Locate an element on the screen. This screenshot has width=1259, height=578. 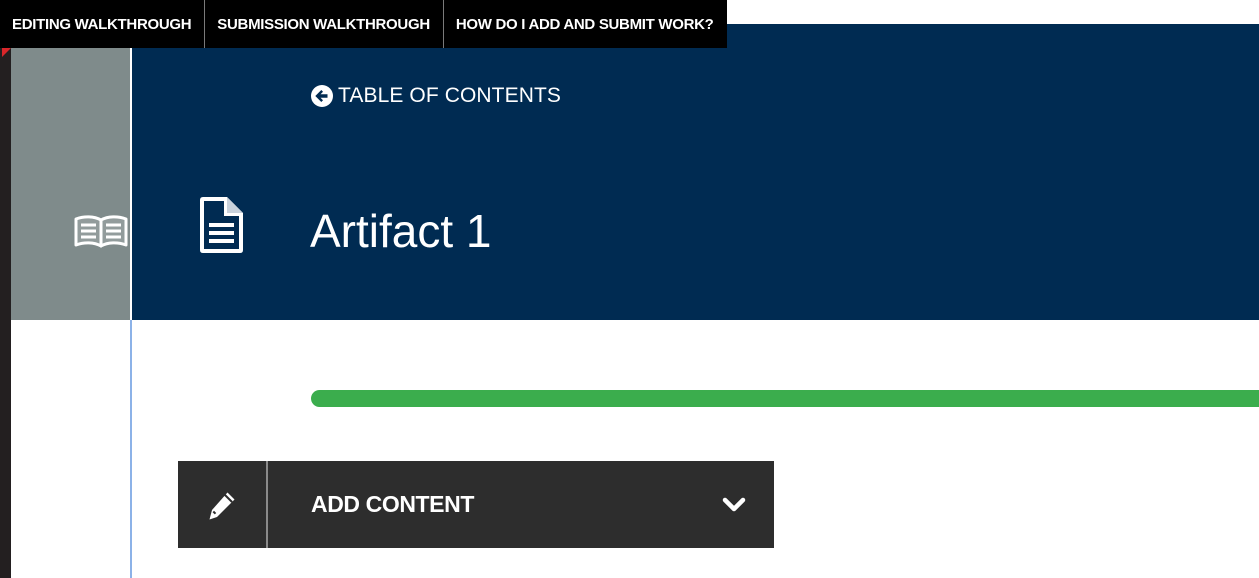
progress-bar-fill is located at coordinates (785, 398).